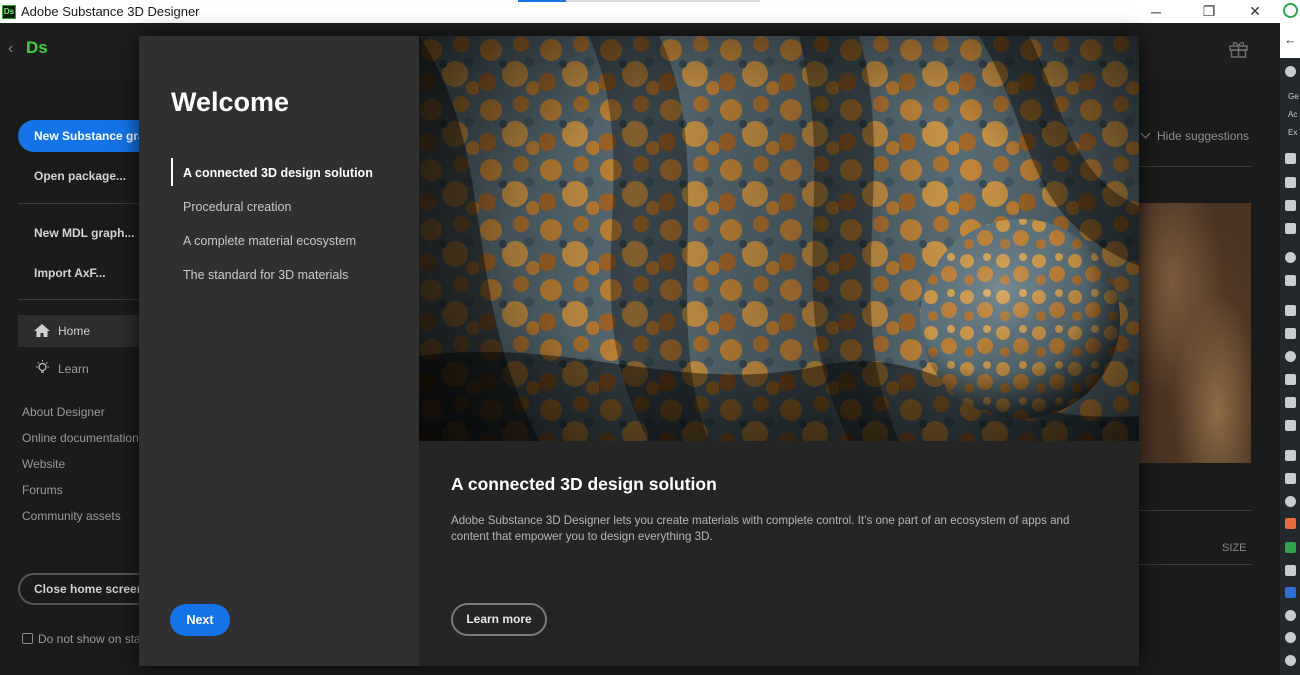 This screenshot has width=1300, height=675. What do you see at coordinates (27, 638) in the screenshot?
I see `do-not-show-checkbox` at bounding box center [27, 638].